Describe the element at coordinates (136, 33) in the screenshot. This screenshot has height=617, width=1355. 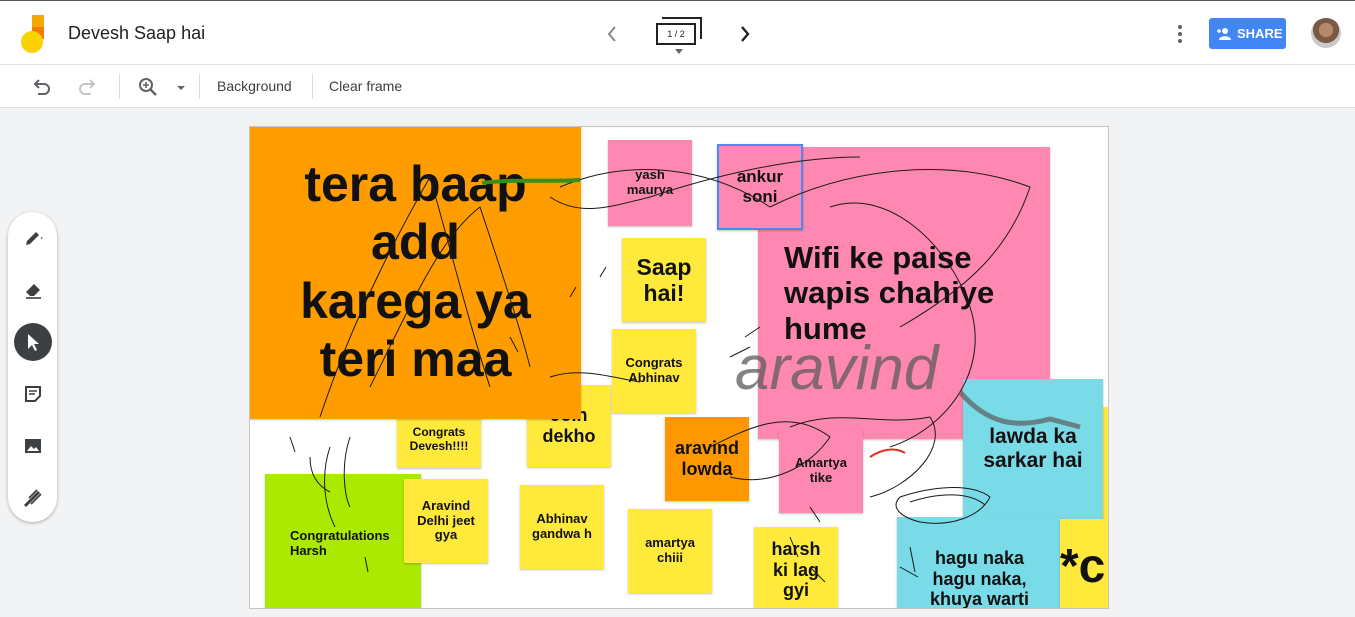
I see `document-title: Devesh Saap hai` at that location.